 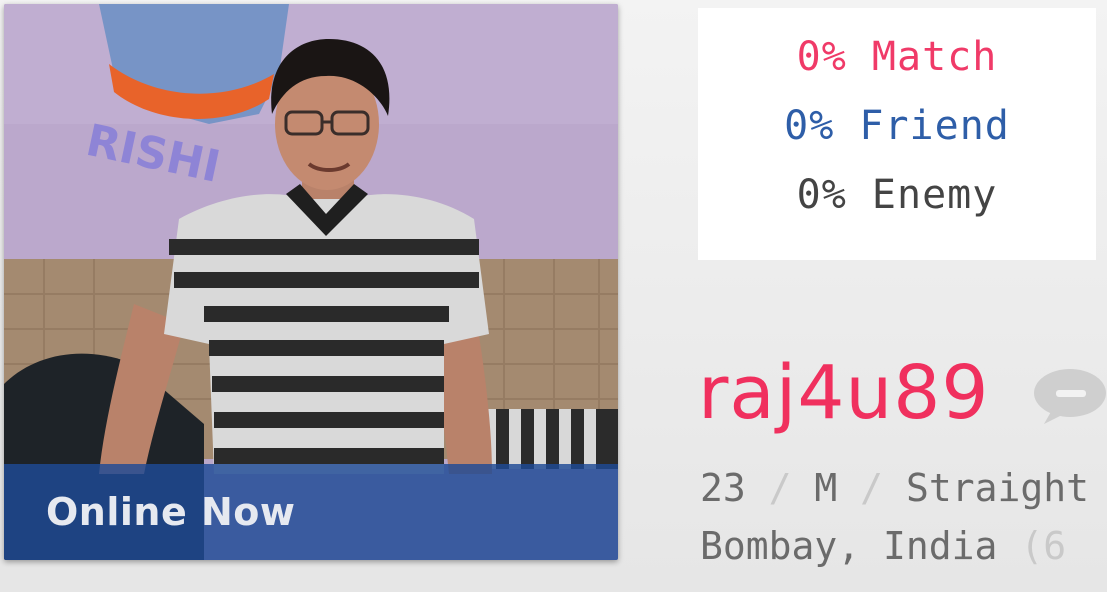 I want to click on profile-orientation: Straight, so click(x=997, y=488).